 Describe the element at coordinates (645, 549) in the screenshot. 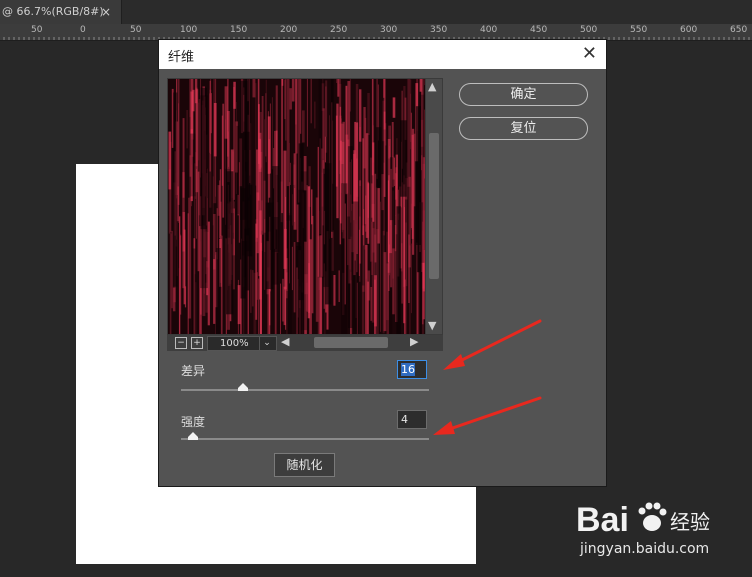

I see `watermark-url: jingyan.baidu.com` at that location.